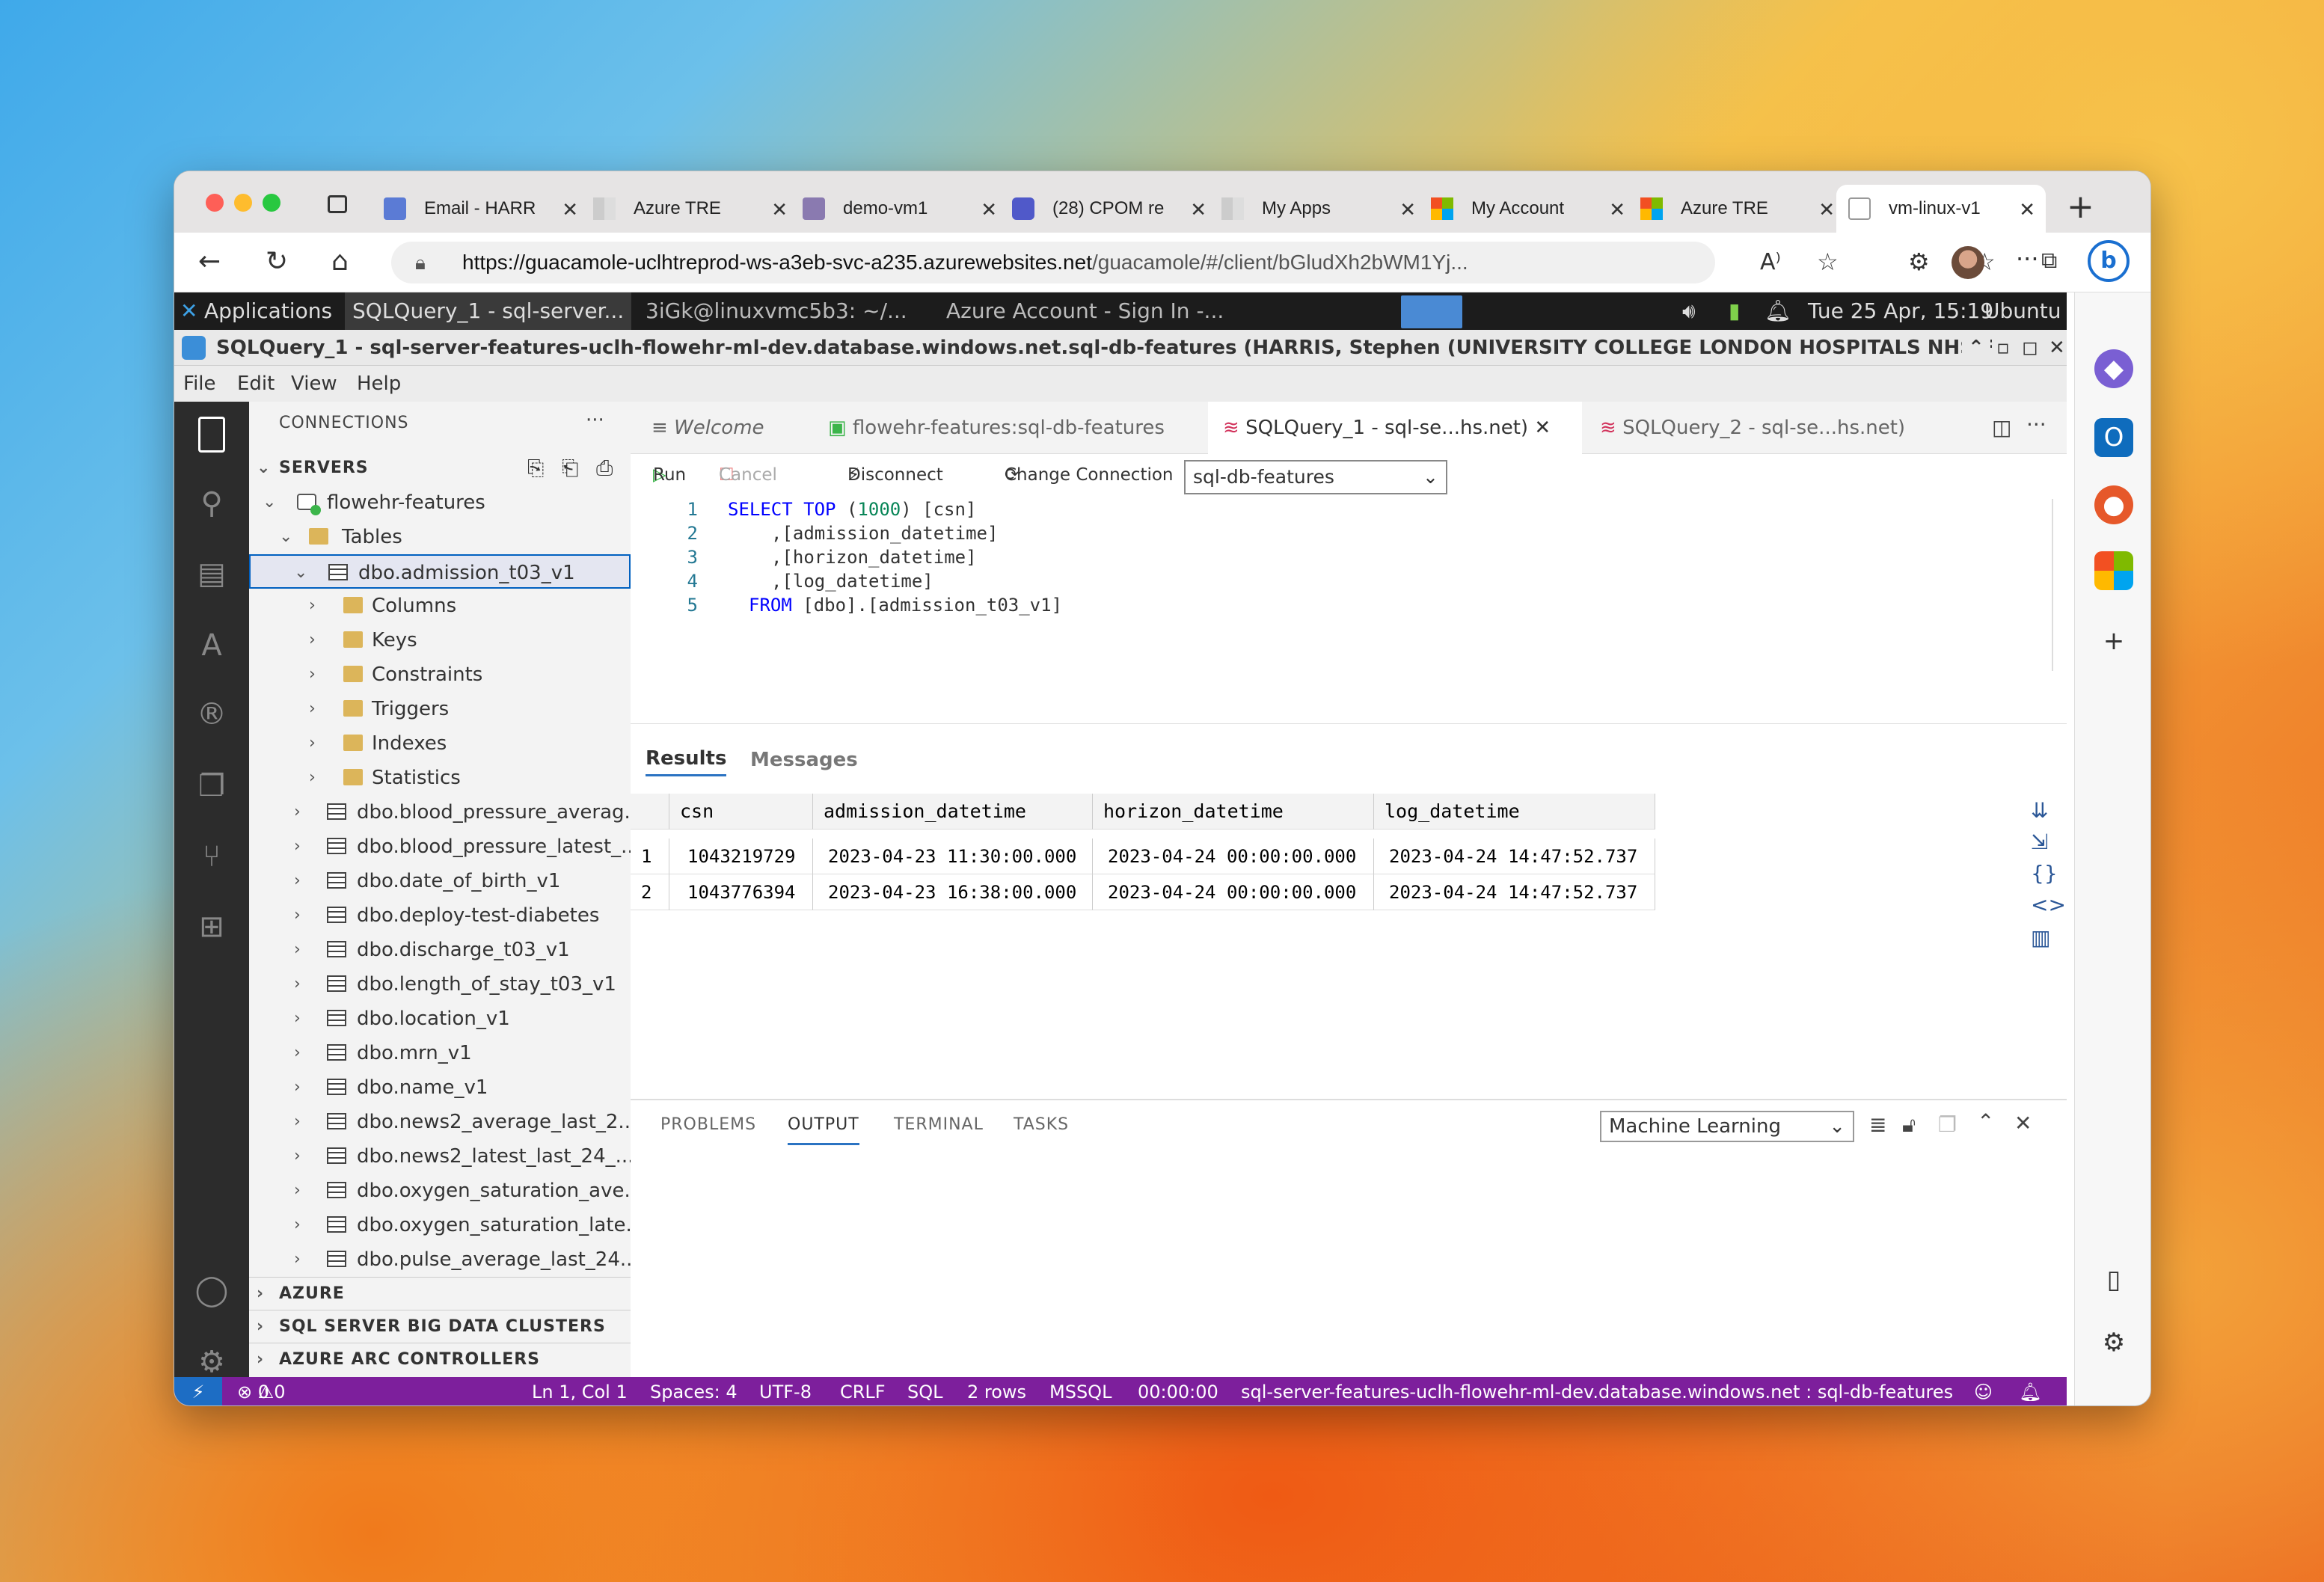 The image size is (2324, 1582). I want to click on notifications-bell-icon: 🔔︎, so click(2030, 1391).